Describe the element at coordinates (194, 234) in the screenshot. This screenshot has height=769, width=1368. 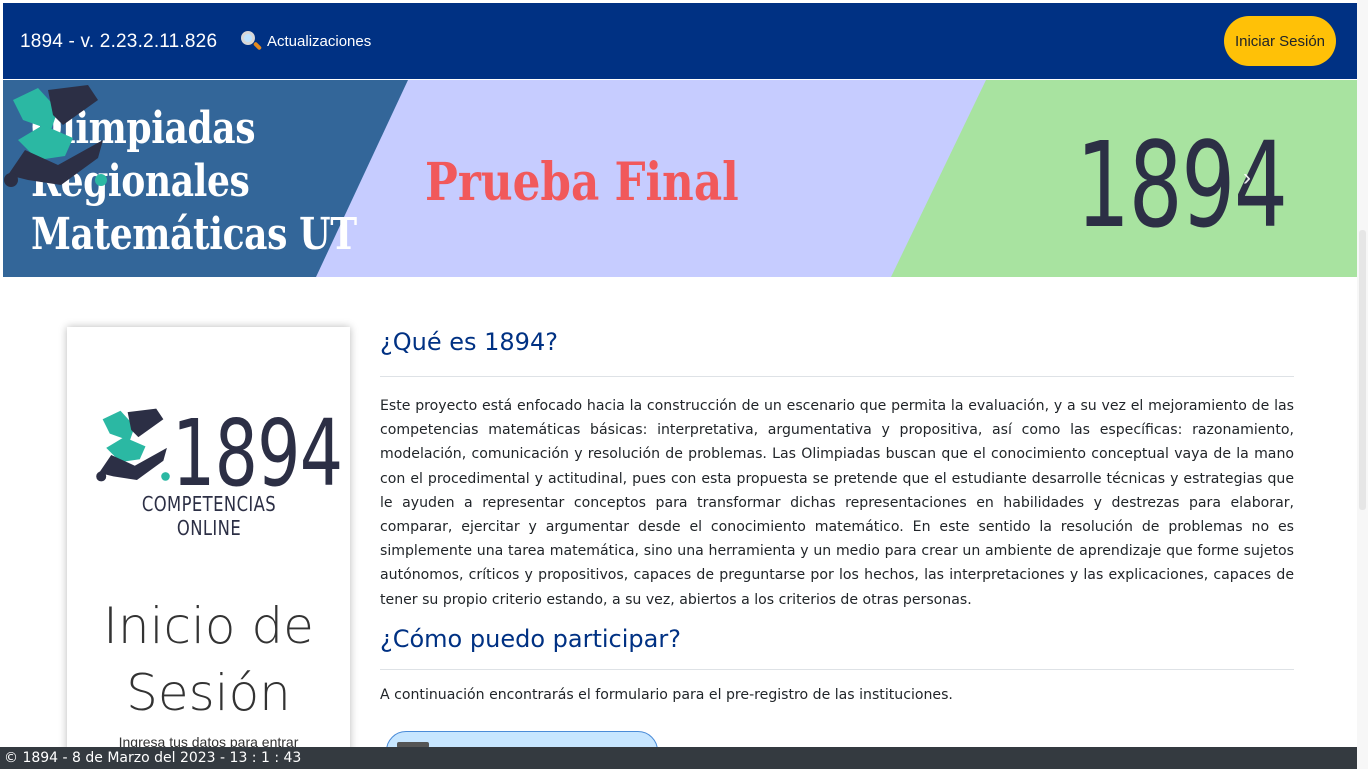
I see `banner-title-line: Matemáticas UT` at that location.